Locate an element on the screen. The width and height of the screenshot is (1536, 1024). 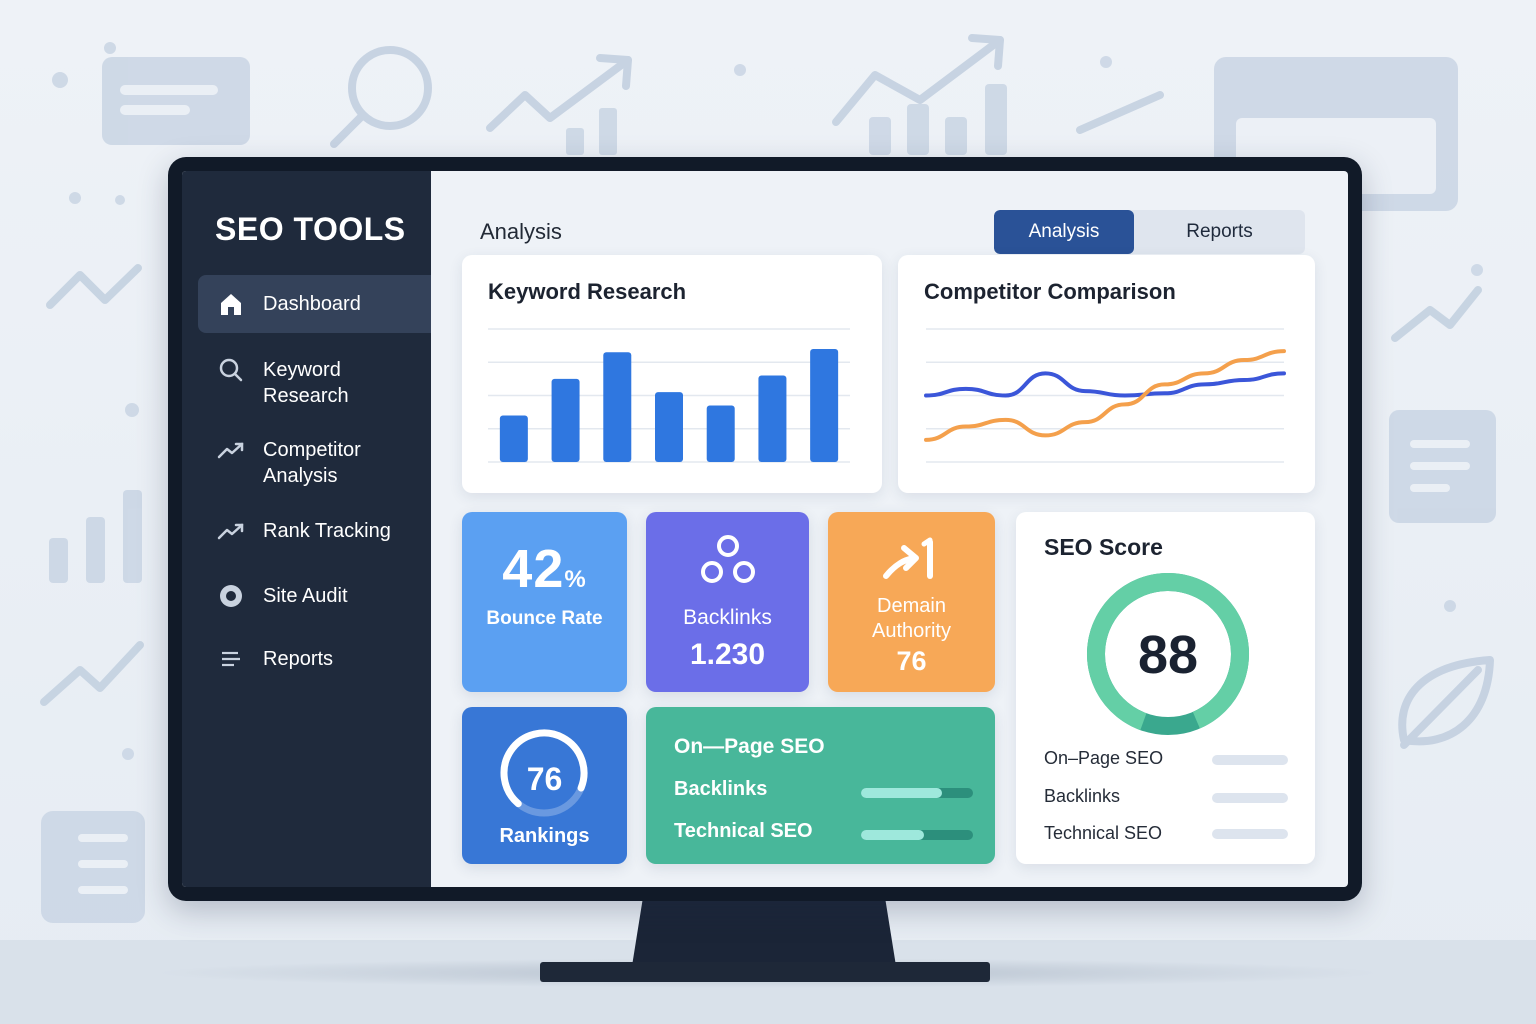
sidebar-item-label: Keyword Research is located at coordinates (306, 383).